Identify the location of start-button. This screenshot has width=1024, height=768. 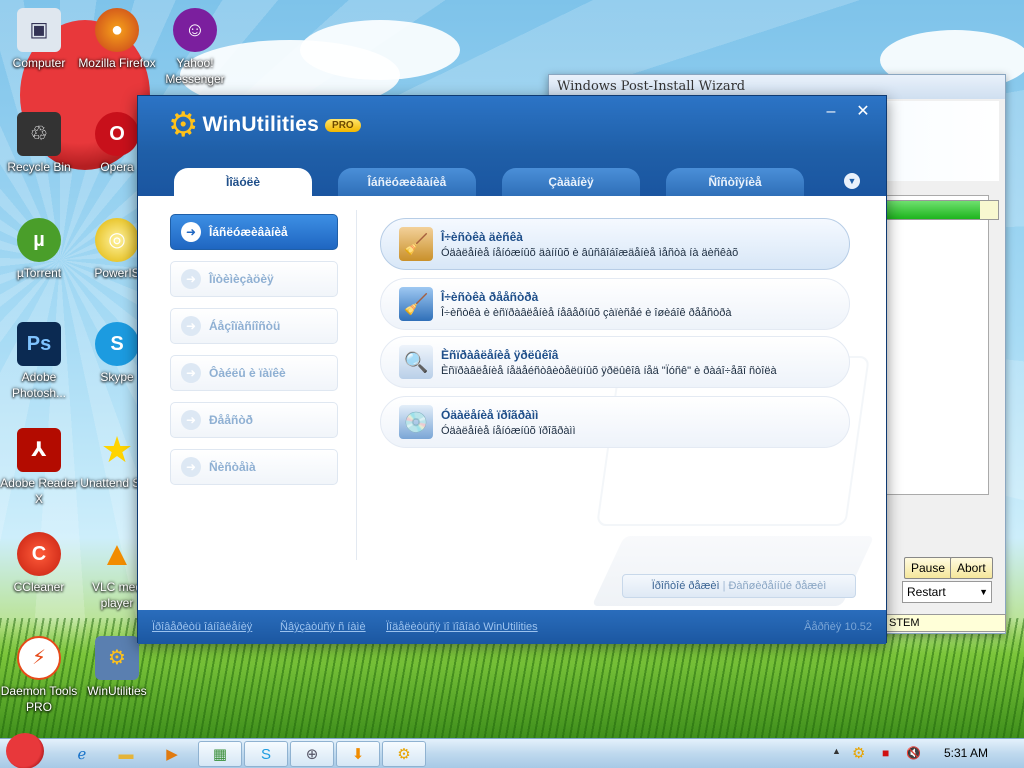
(25, 750).